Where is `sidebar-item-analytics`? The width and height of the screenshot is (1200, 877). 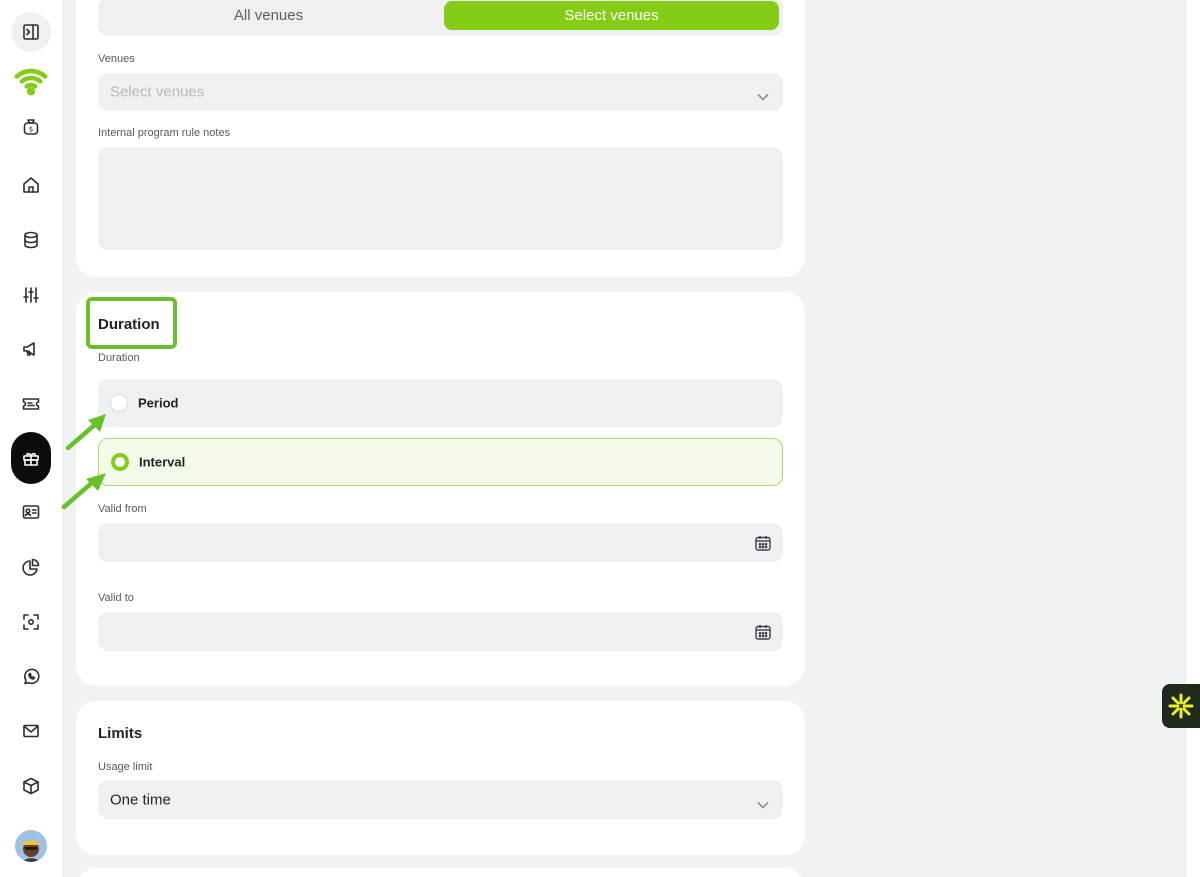 sidebar-item-analytics is located at coordinates (31, 567).